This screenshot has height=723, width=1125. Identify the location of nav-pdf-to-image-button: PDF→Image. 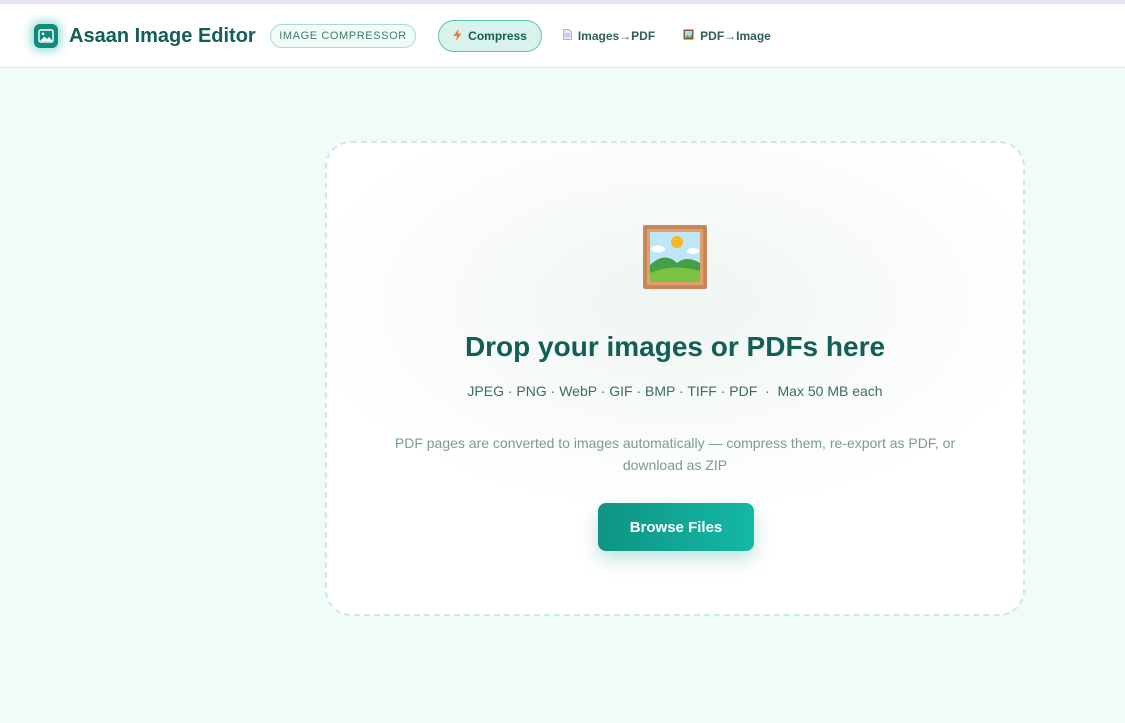
(727, 36).